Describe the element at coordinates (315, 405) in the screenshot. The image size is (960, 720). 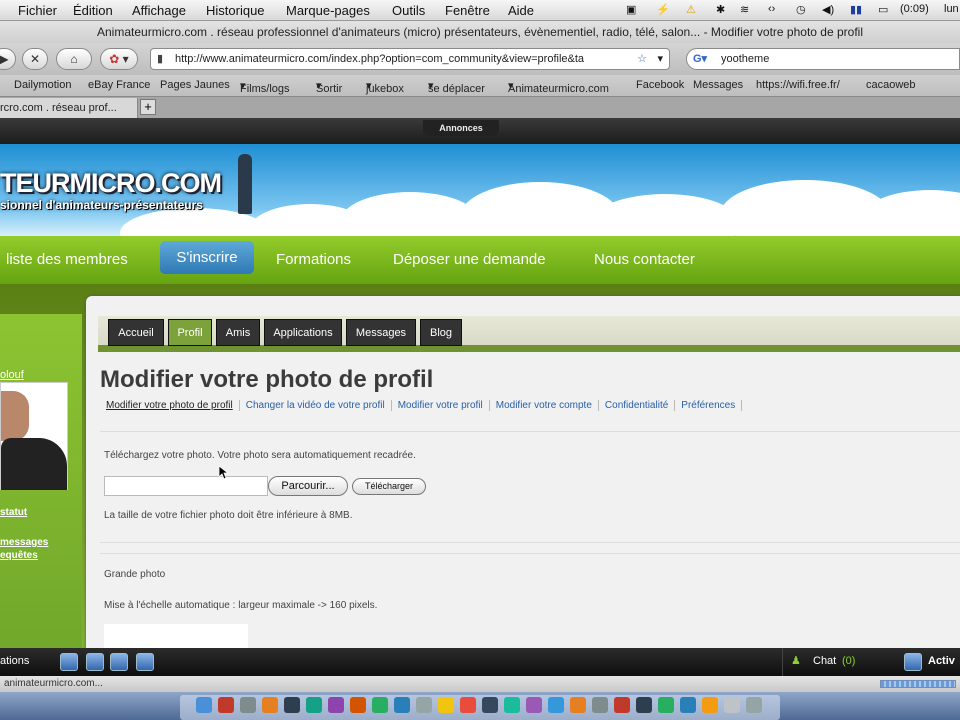
I see `link-change-video: Changer la vidéo de votre profil` at that location.